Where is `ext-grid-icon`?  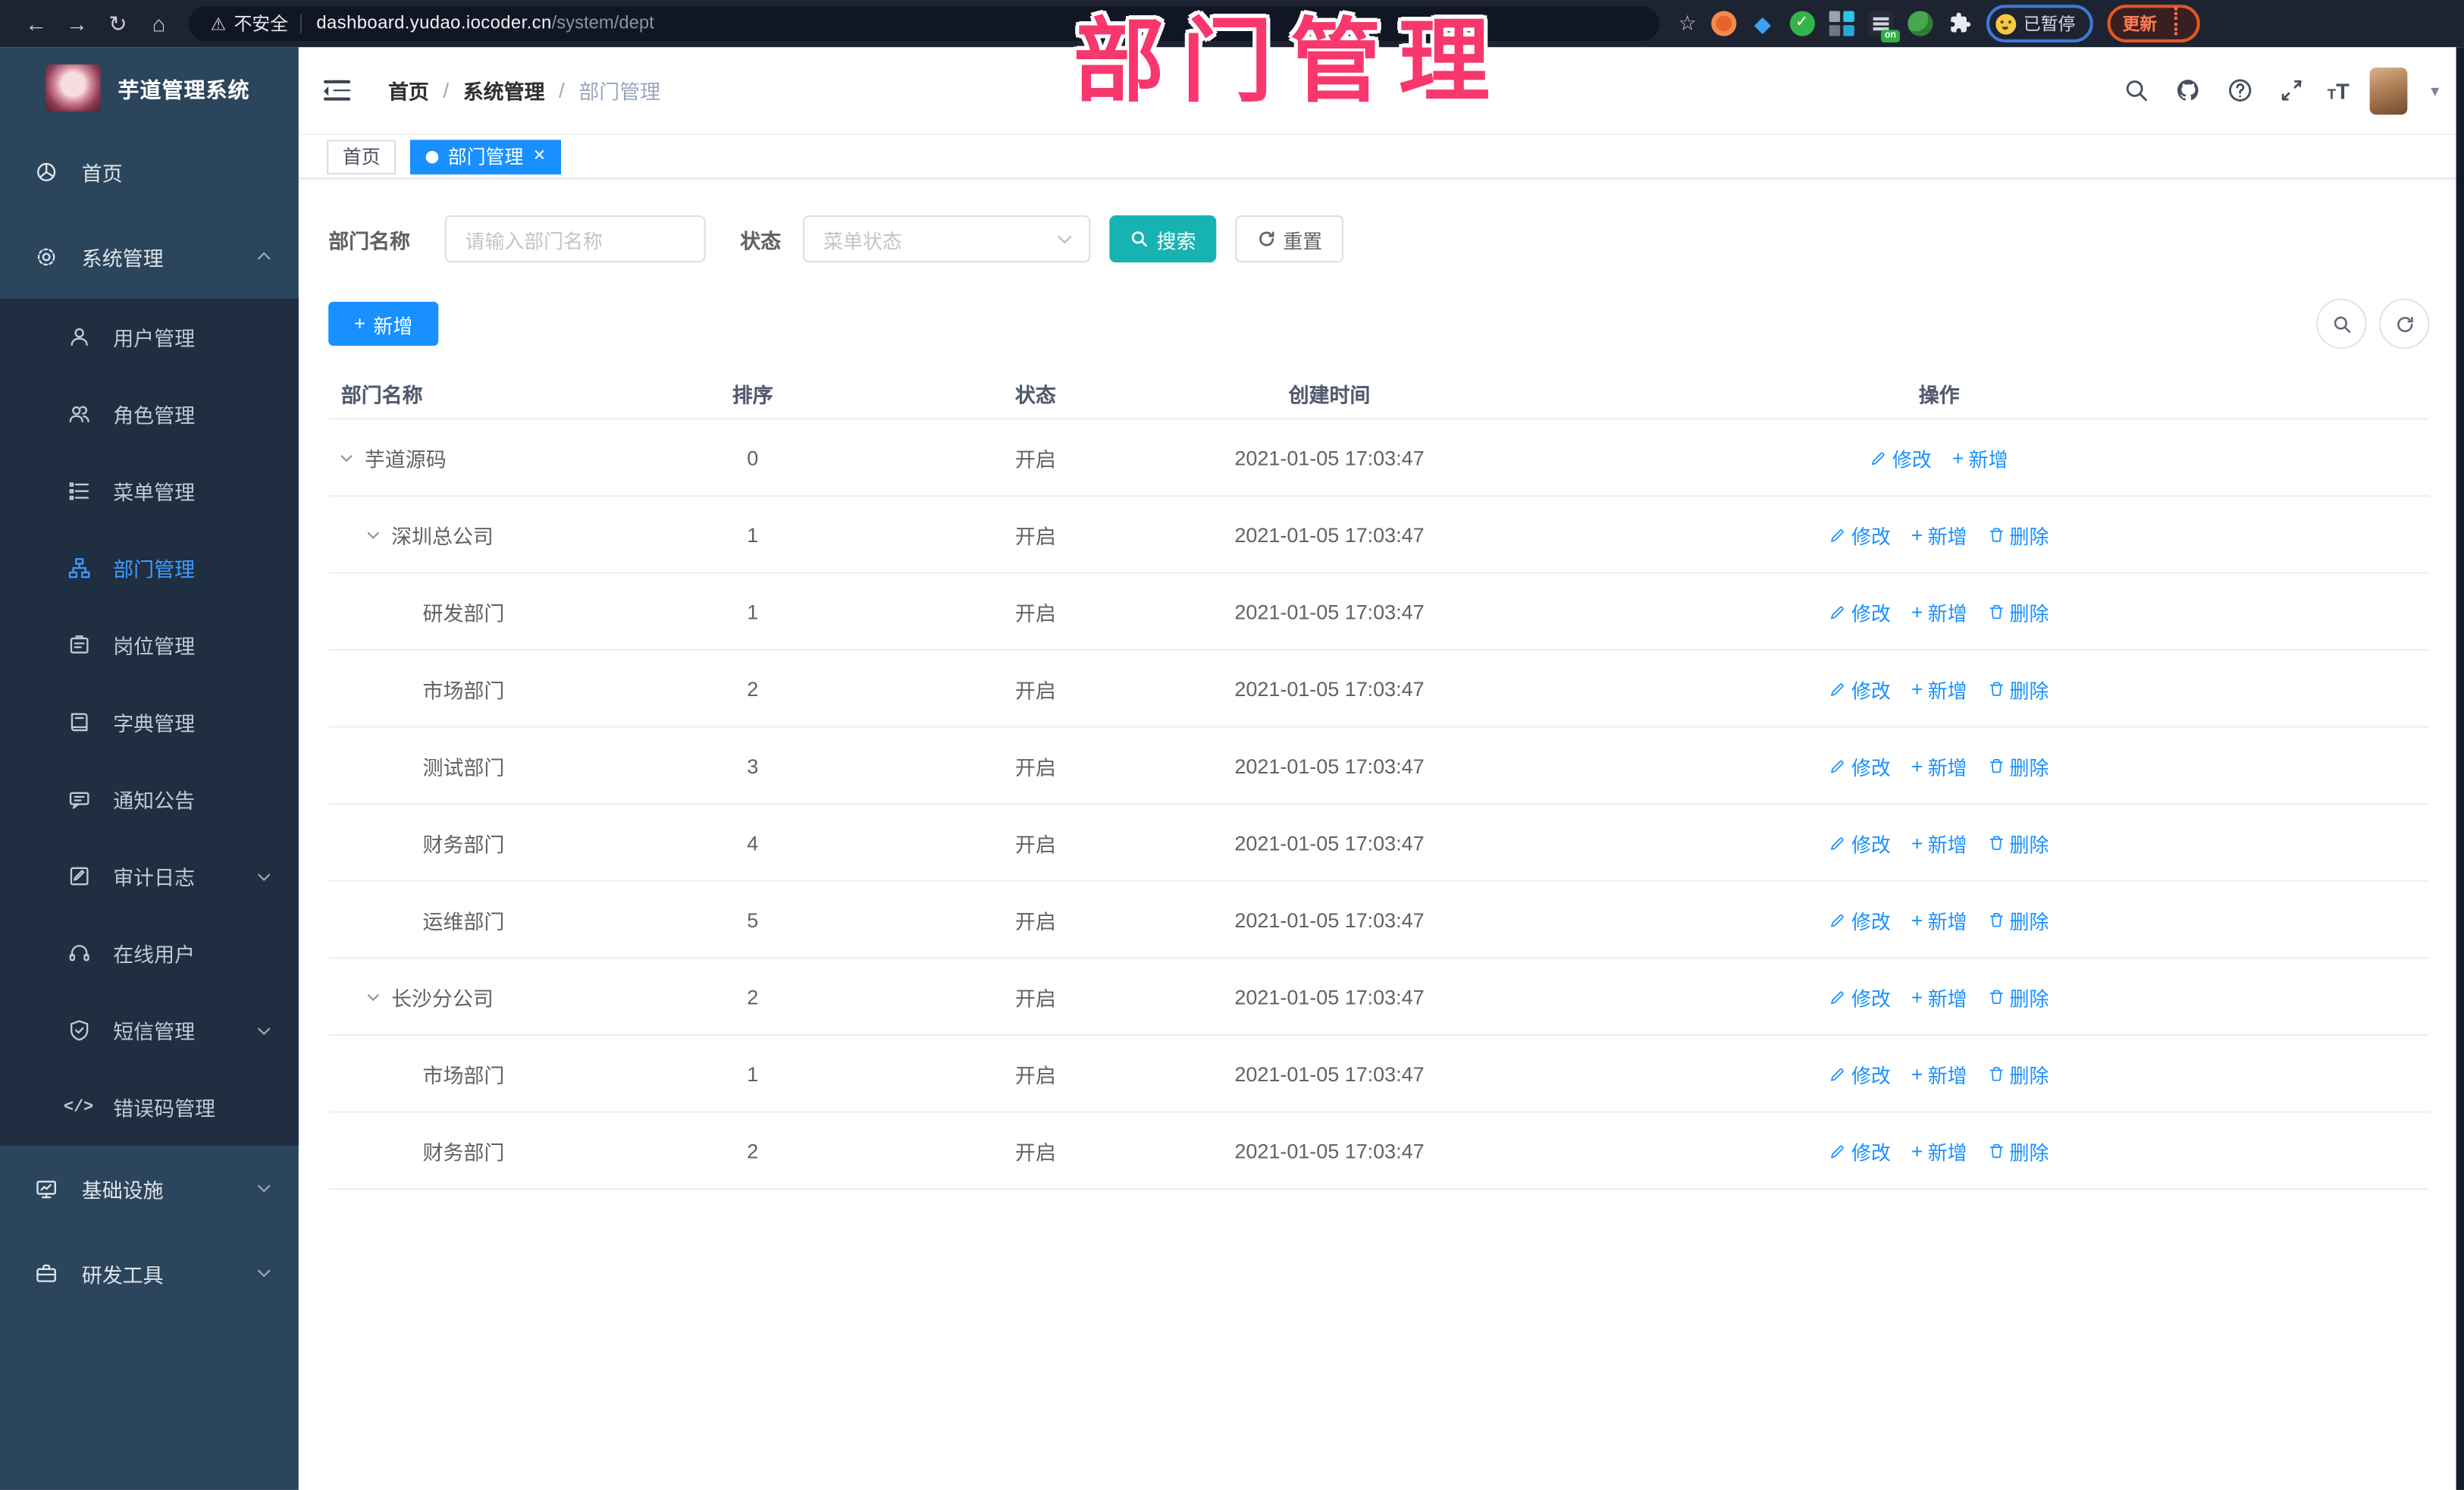
ext-grid-icon is located at coordinates (1841, 23).